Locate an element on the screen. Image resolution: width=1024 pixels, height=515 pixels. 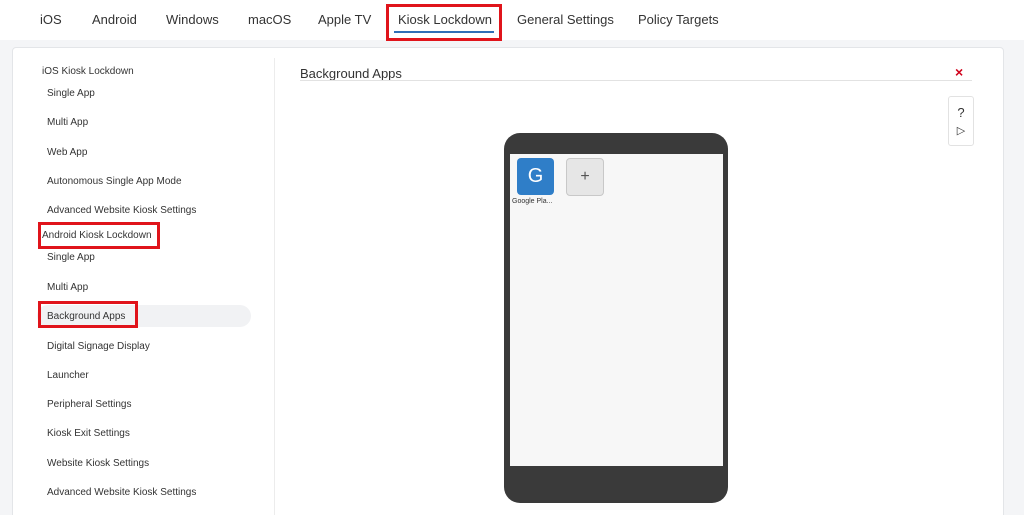
sidebar-item-ios-multi-app: Multi App is located at coordinates (67, 122).